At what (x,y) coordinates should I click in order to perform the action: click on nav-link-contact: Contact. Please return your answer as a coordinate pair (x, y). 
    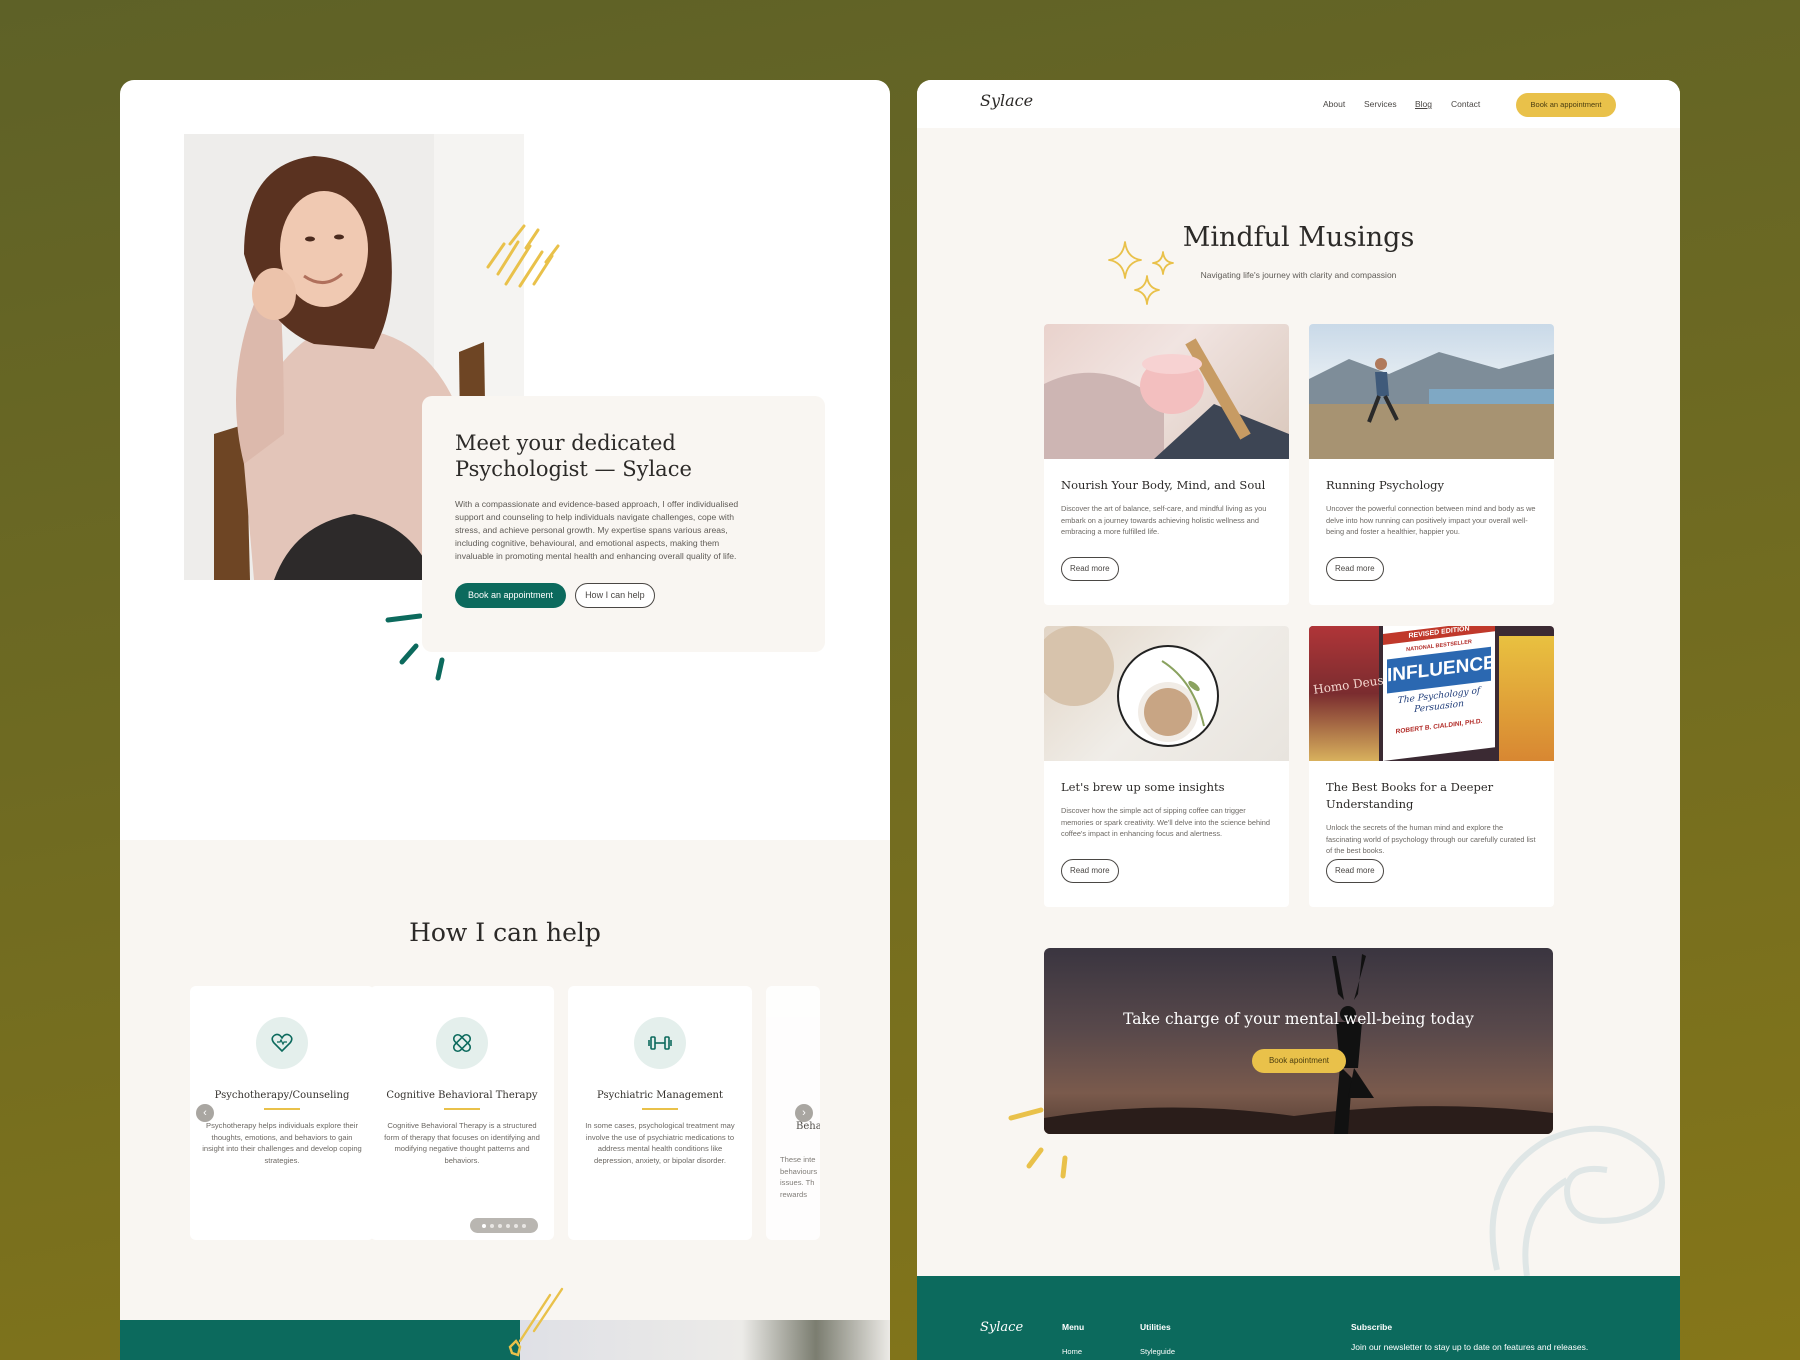
    Looking at the image, I should click on (1465, 104).